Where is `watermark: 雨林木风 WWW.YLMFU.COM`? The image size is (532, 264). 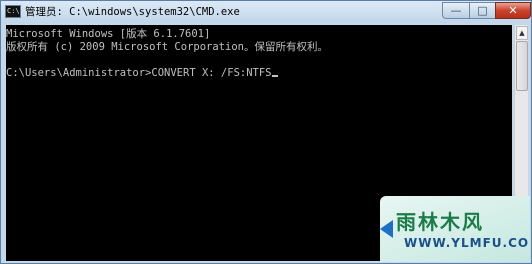
watermark: 雨林木风 WWW.YLMFU.COM is located at coordinates (455, 229).